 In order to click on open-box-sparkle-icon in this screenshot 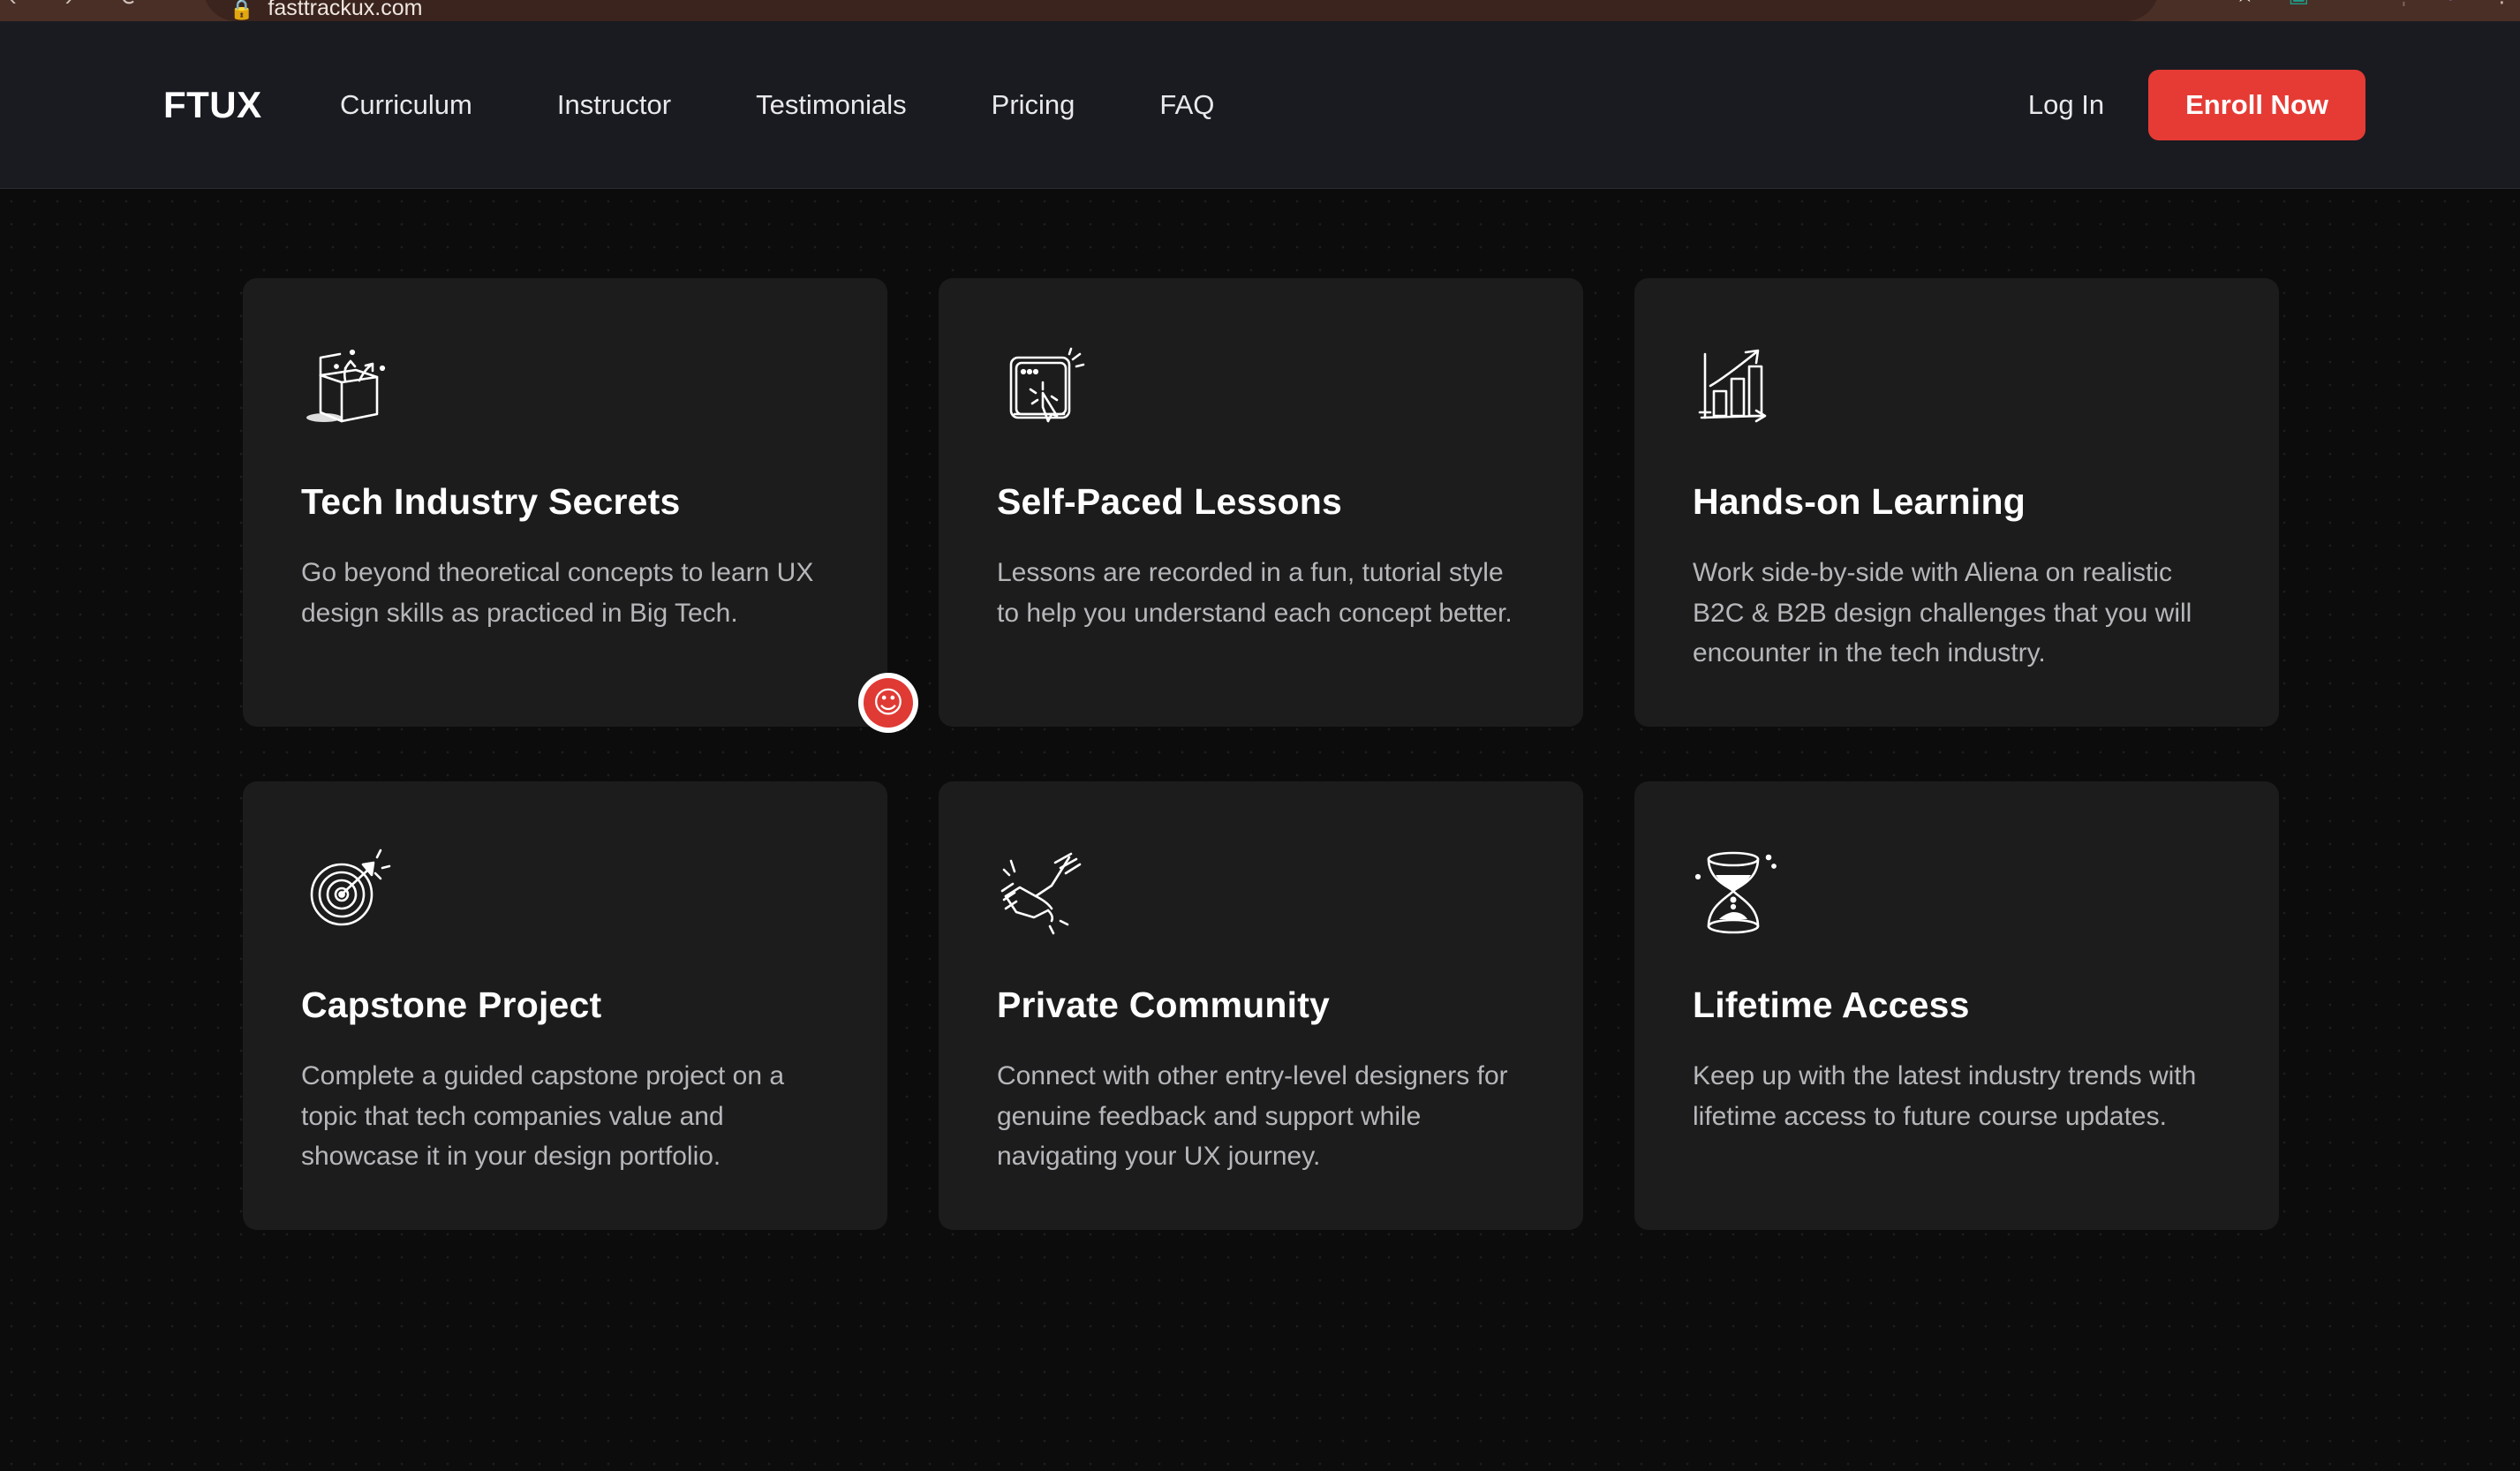, I will do `click(565, 389)`.